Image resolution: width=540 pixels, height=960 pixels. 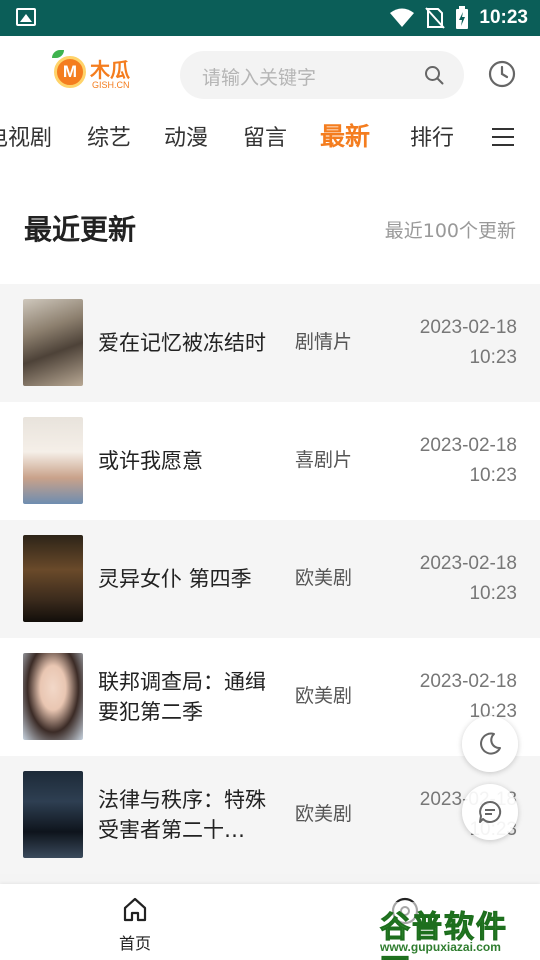 I want to click on list-item: 灵异女仆 第四季 欧美剧 2023-02-18 10:23, so click(x=270, y=579).